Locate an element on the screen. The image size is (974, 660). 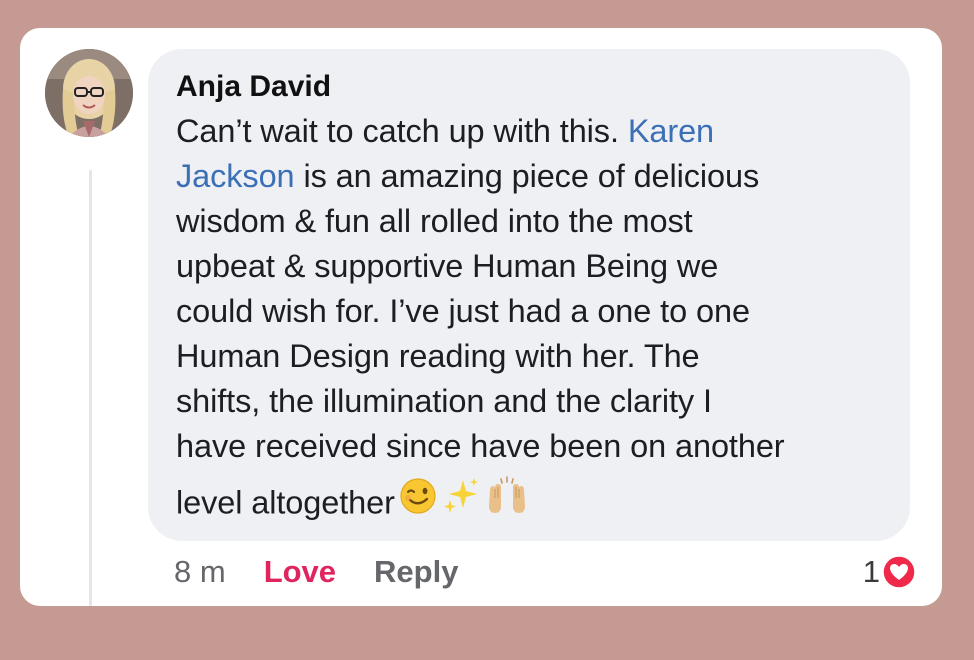
love-button: Love is located at coordinates (300, 572).